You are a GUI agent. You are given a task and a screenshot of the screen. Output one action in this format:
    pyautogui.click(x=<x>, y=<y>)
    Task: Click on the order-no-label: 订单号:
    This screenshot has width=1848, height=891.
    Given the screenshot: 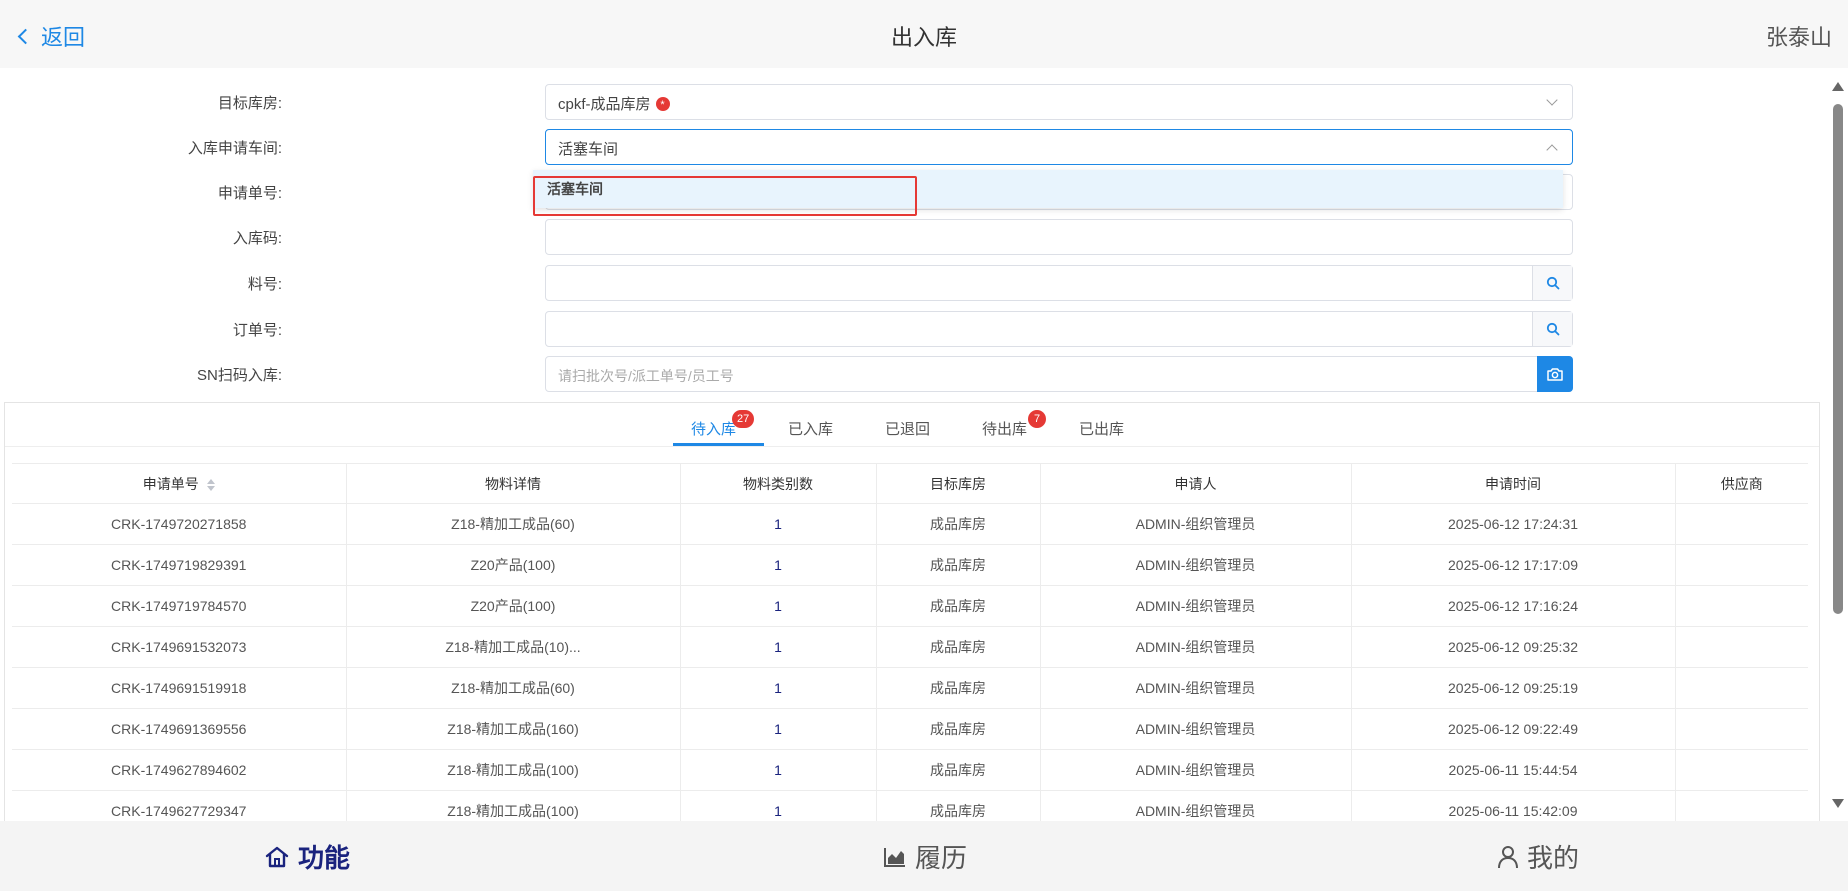 What is the action you would take?
    pyautogui.click(x=257, y=330)
    